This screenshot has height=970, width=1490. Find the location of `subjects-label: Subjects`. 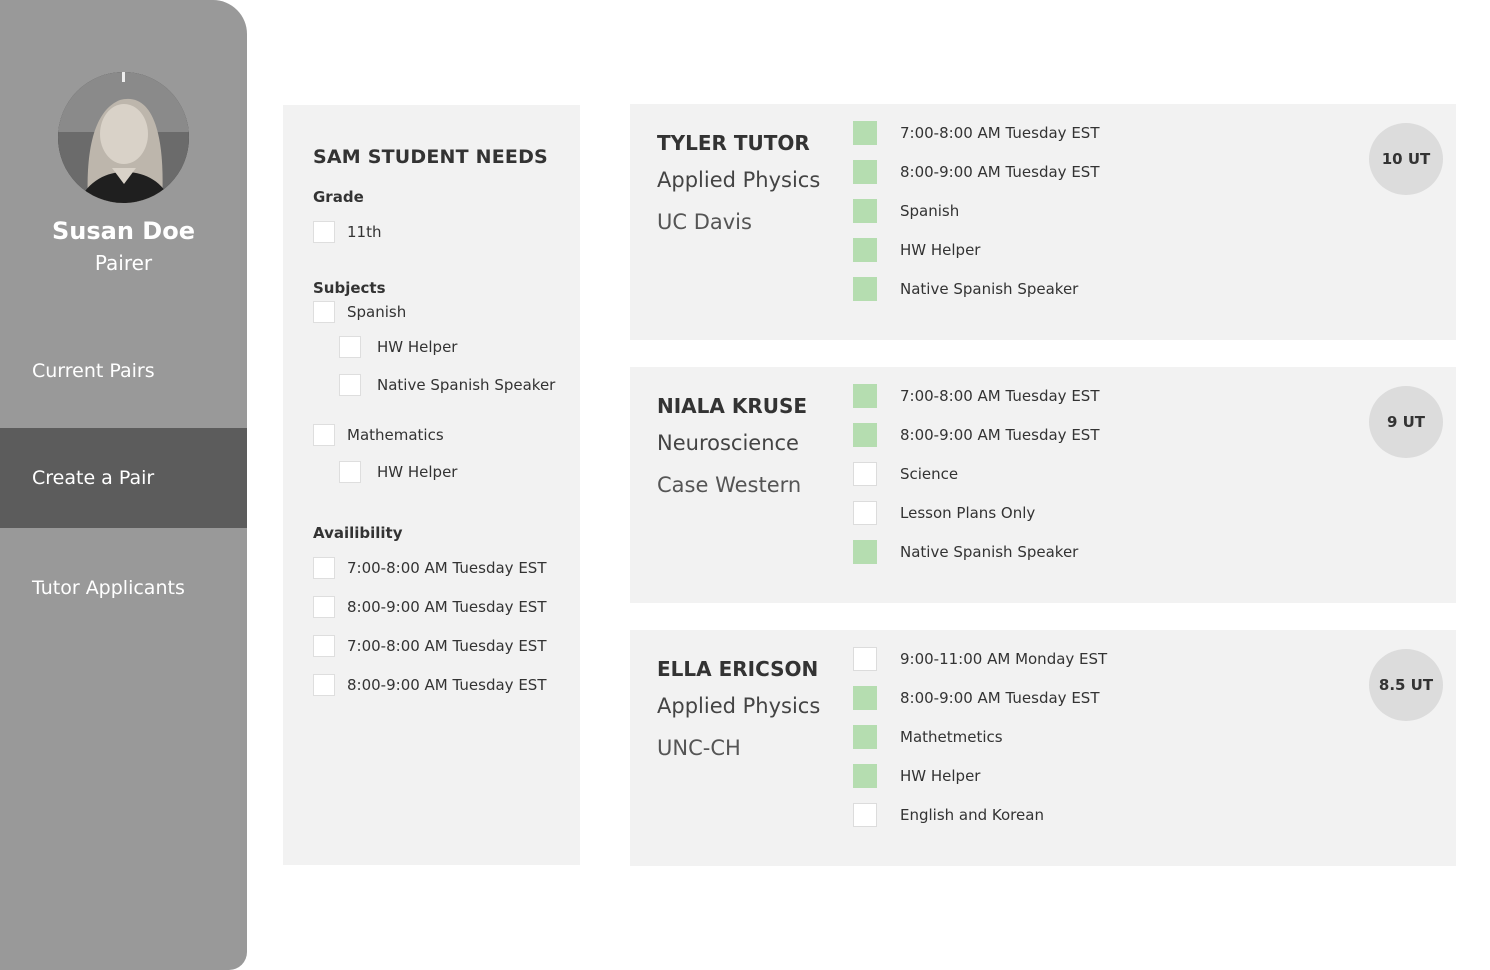

subjects-label: Subjects is located at coordinates (349, 288).